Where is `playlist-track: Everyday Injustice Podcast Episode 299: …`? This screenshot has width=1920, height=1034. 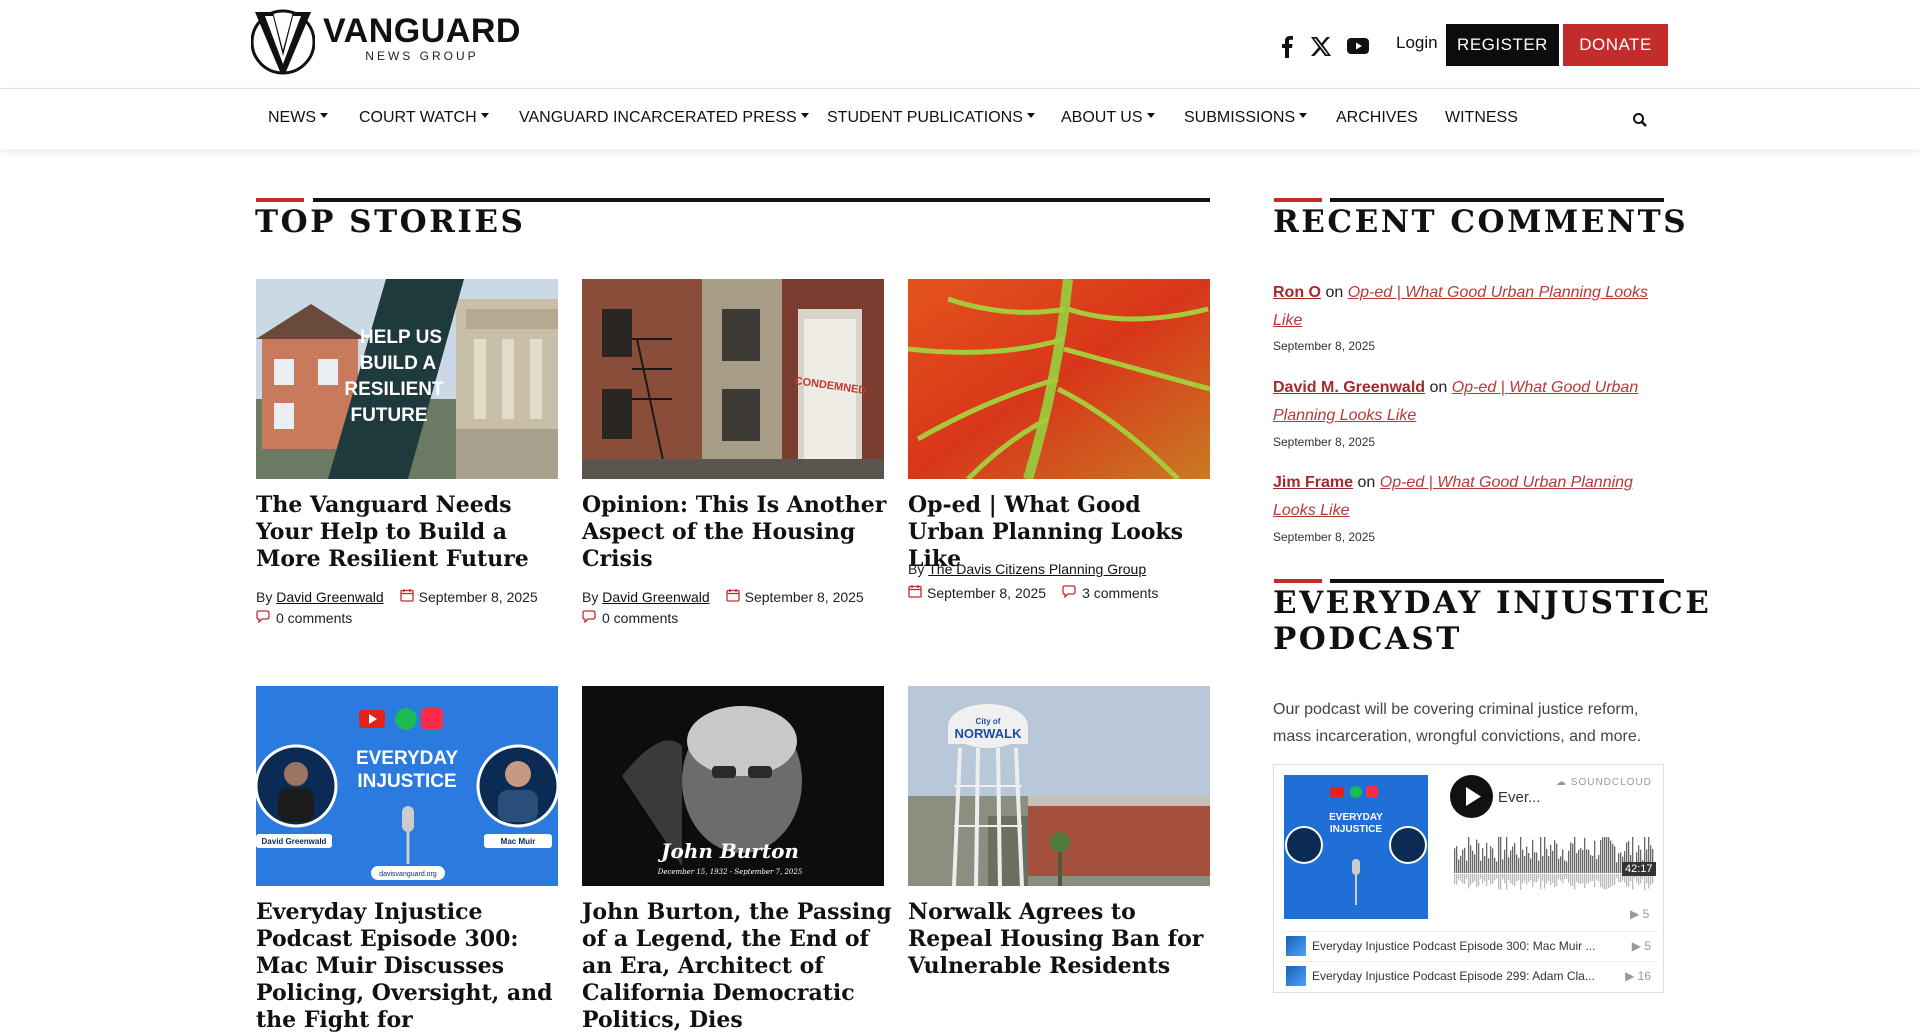 playlist-track: Everyday Injustice Podcast Episode 299: … is located at coordinates (1469, 975).